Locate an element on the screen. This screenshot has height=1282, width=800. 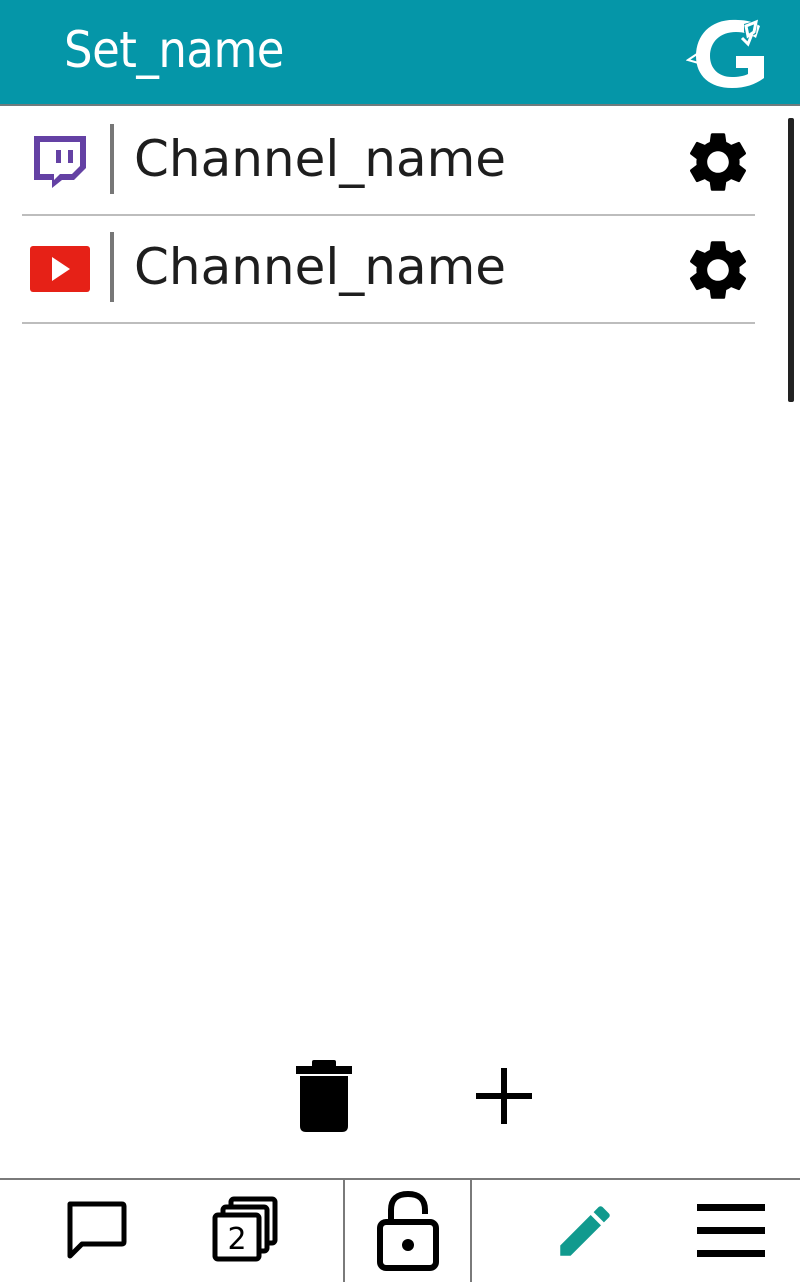
unlock-icon is located at coordinates (408, 1230).